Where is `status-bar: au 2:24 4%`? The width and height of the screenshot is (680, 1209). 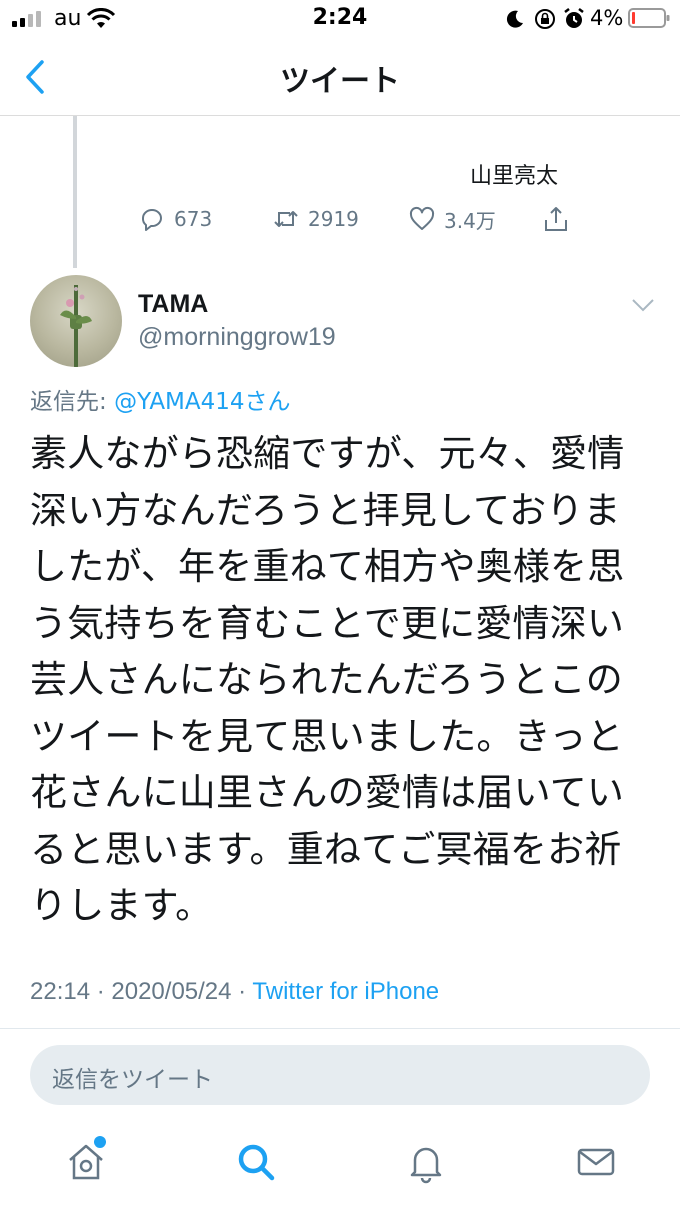
status-bar: au 2:24 4% is located at coordinates (340, 19).